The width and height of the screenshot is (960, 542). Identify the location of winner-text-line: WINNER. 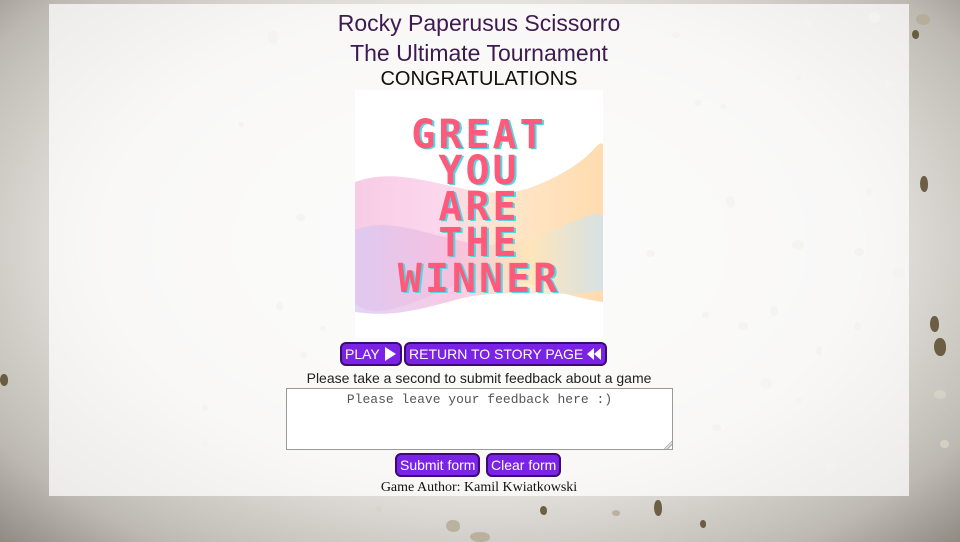
(479, 279).